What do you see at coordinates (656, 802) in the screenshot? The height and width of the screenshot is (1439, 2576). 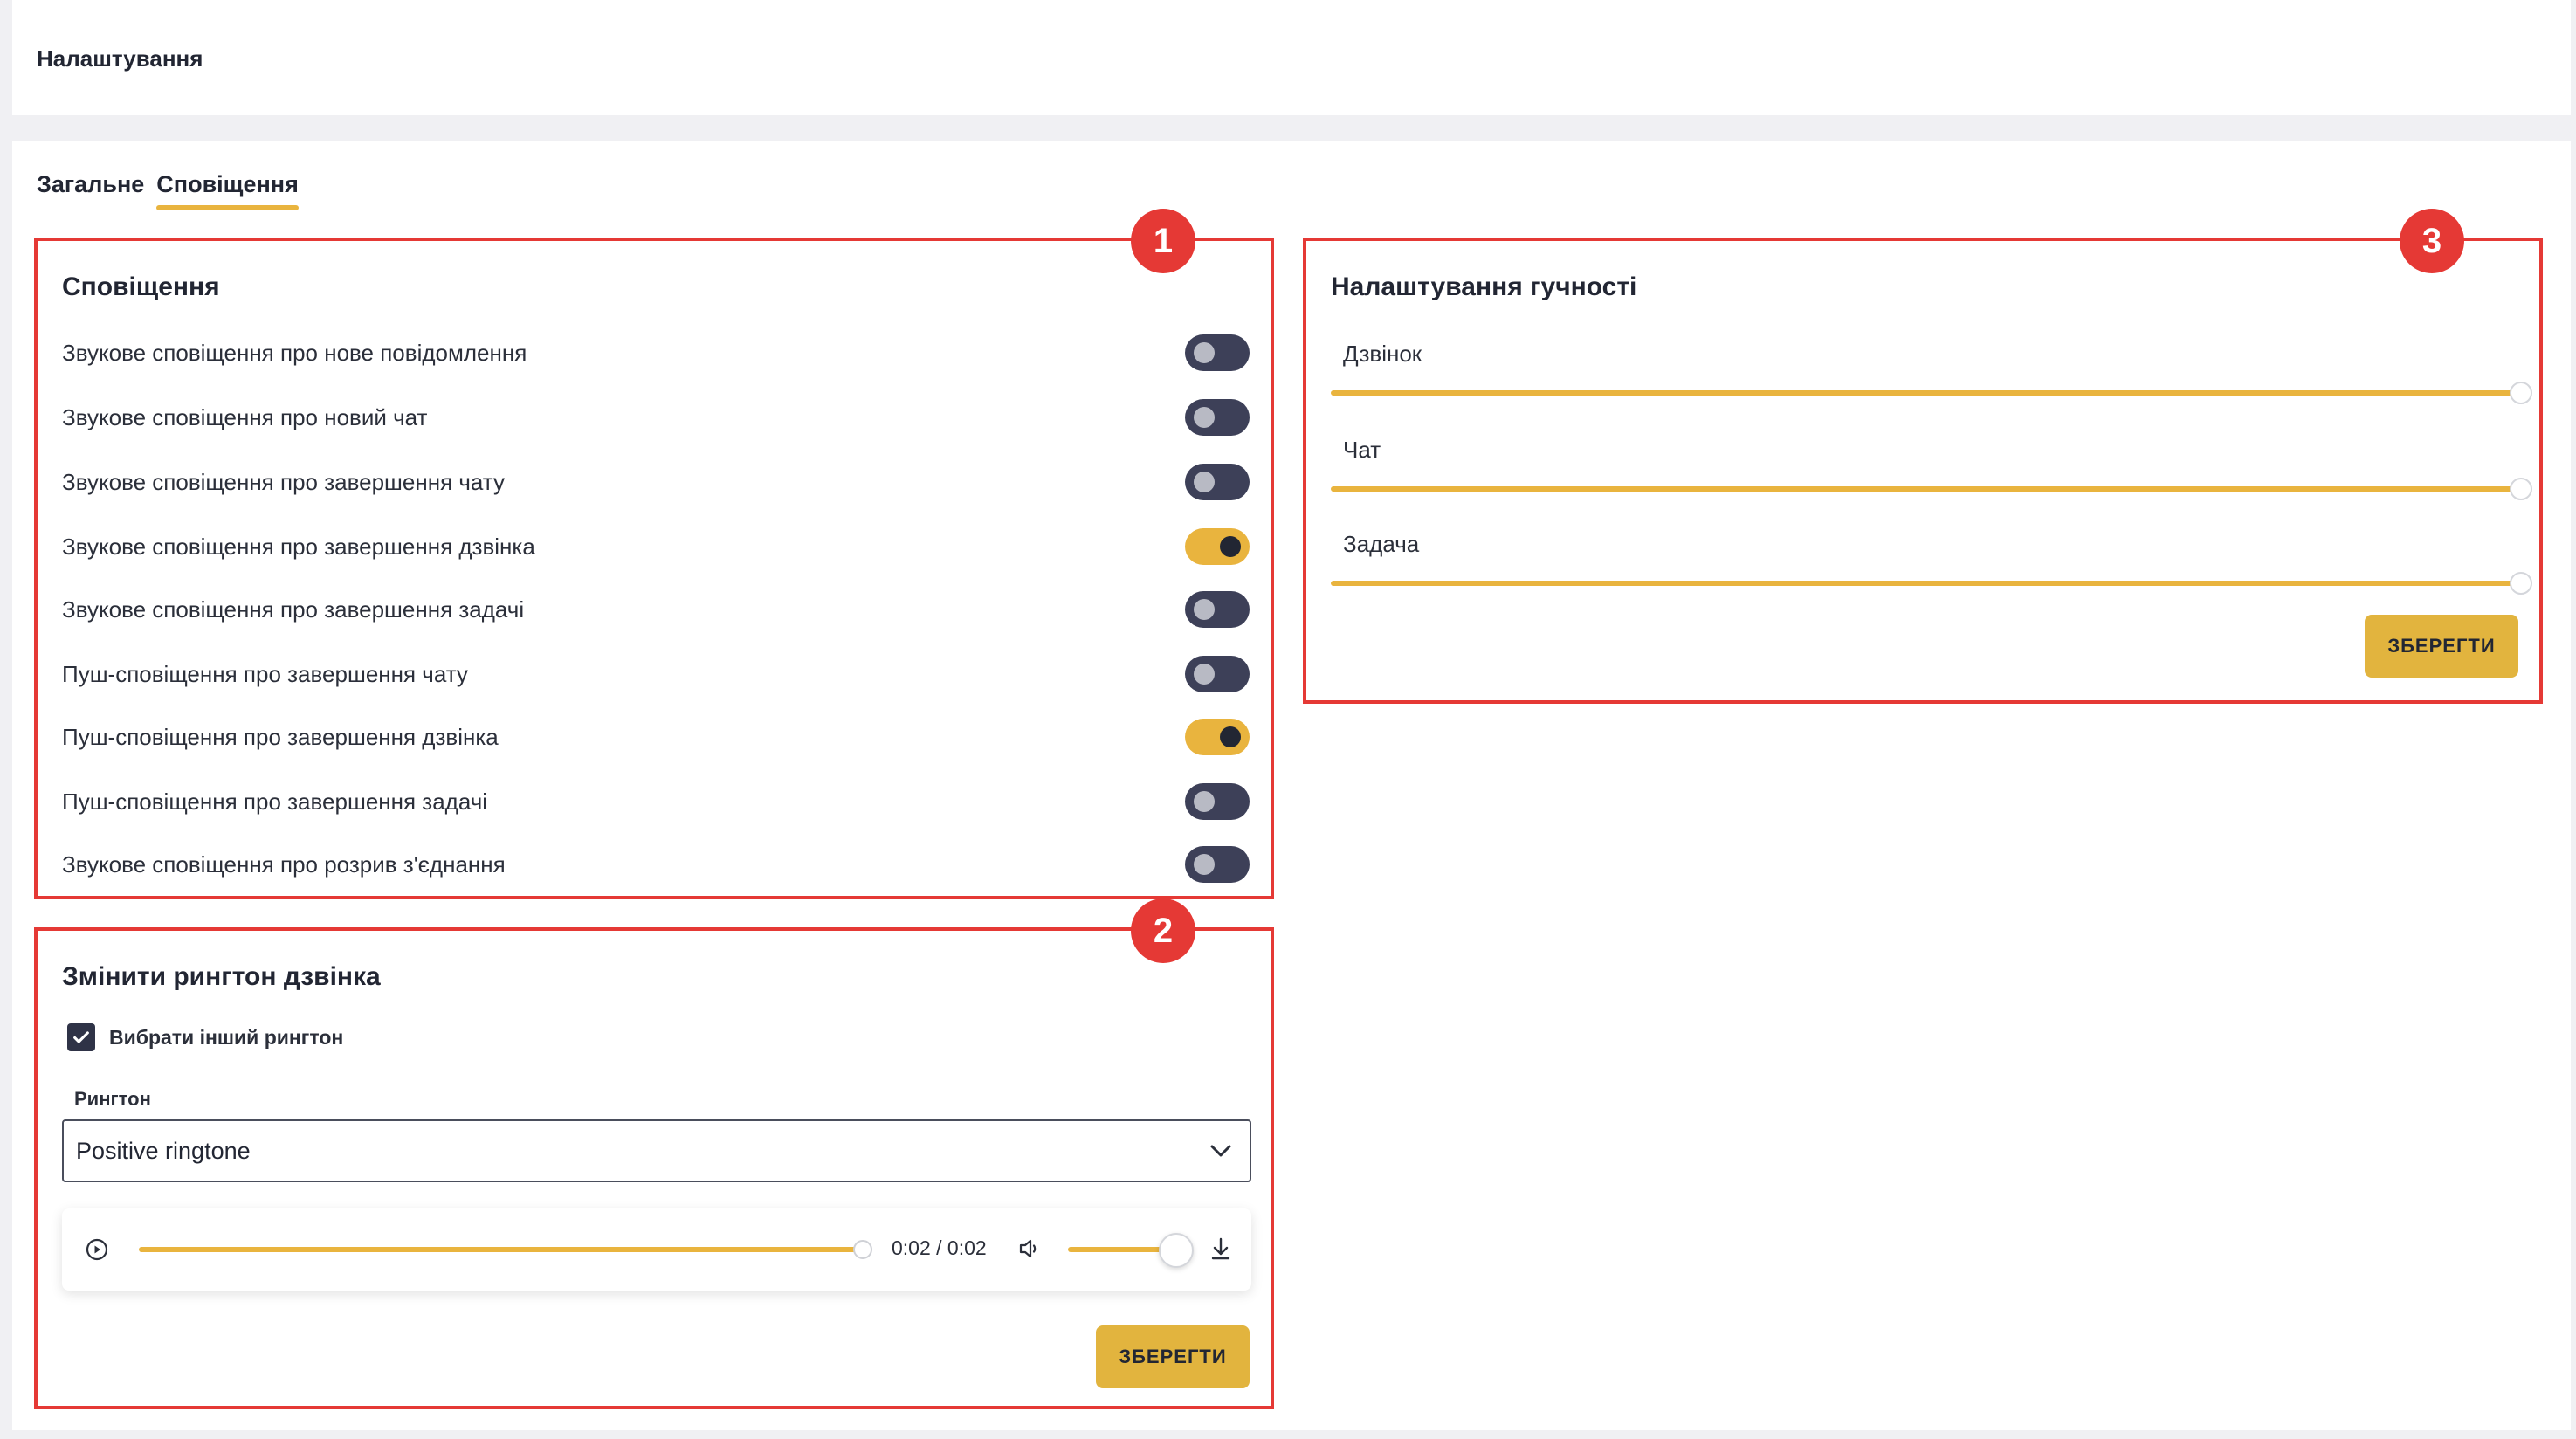 I see `notification-row: Пуш-сповіщення про завершення задачі` at bounding box center [656, 802].